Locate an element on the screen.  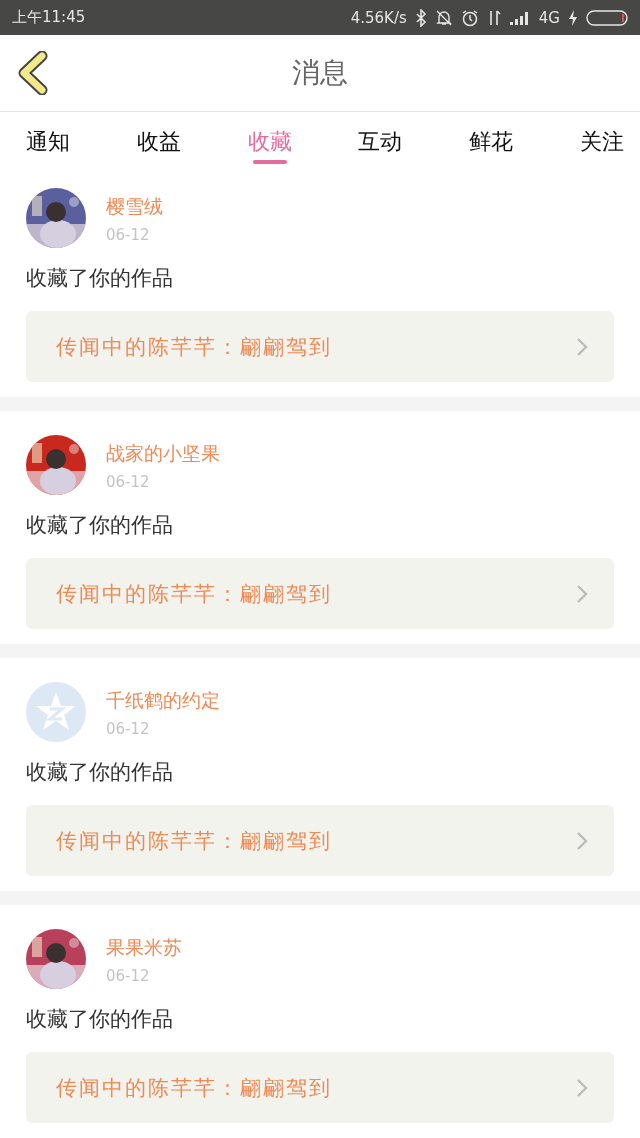
signal-icon is located at coordinates (519, 17).